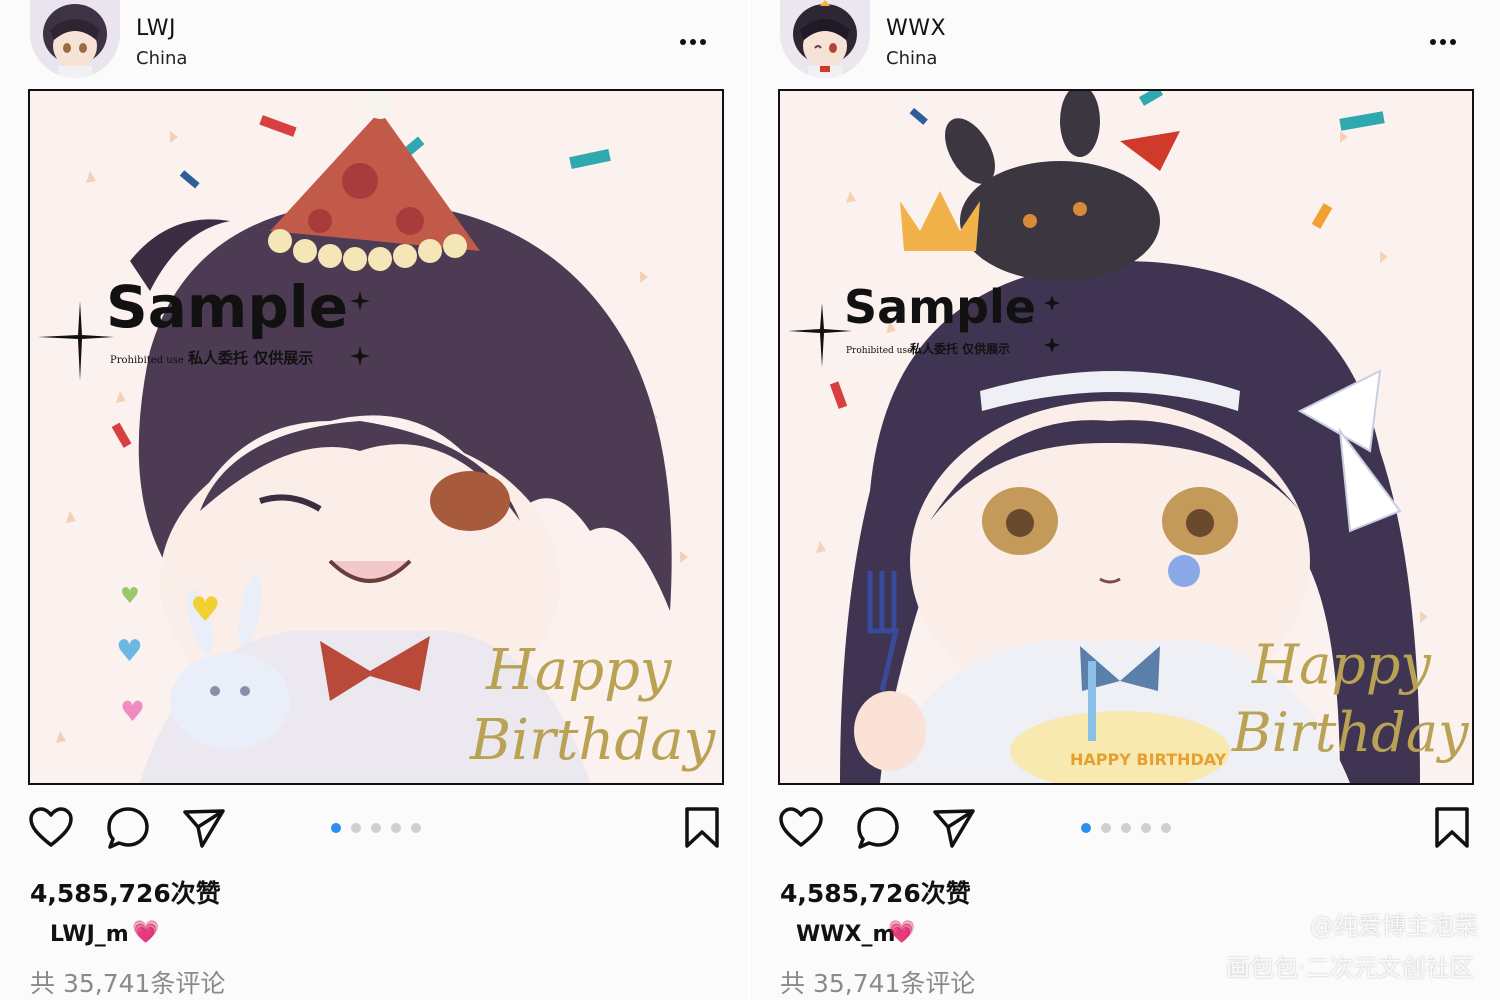 The width and height of the screenshot is (1500, 1000). What do you see at coordinates (89, 934) in the screenshot?
I see `caption-username: LWJ_m` at bounding box center [89, 934].